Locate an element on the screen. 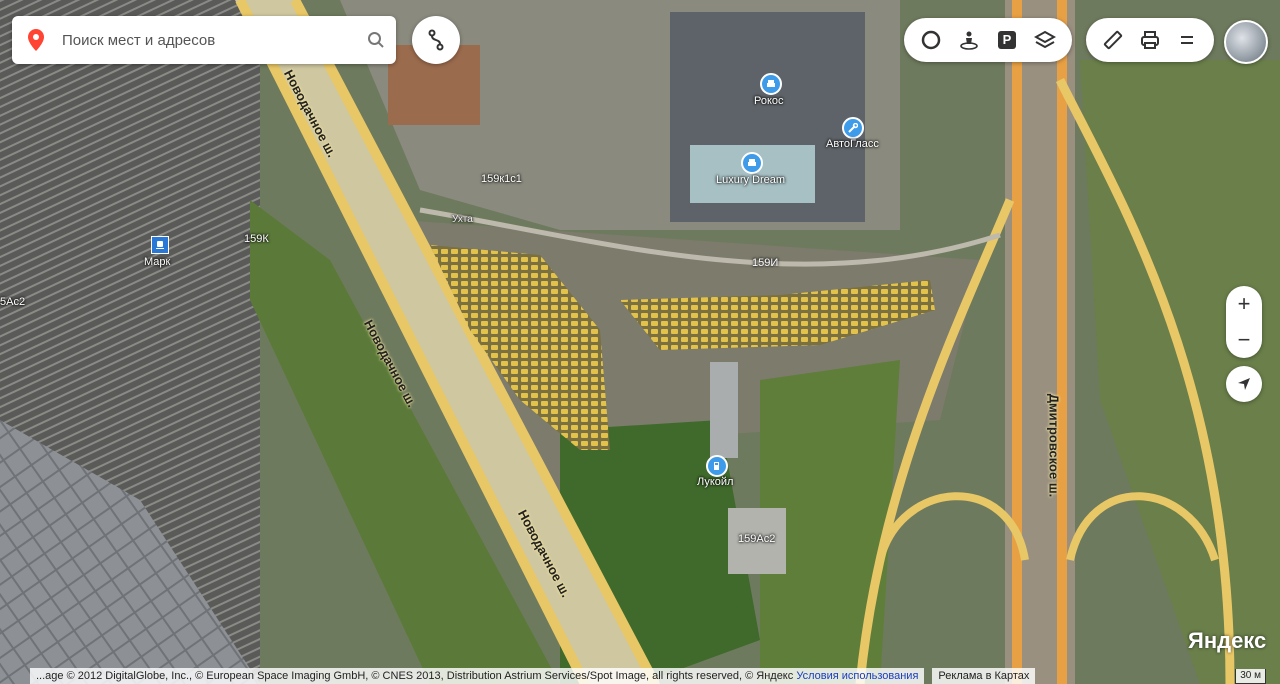 Image resolution: width=1280 pixels, height=684 pixels. train-station-icon is located at coordinates (160, 245).